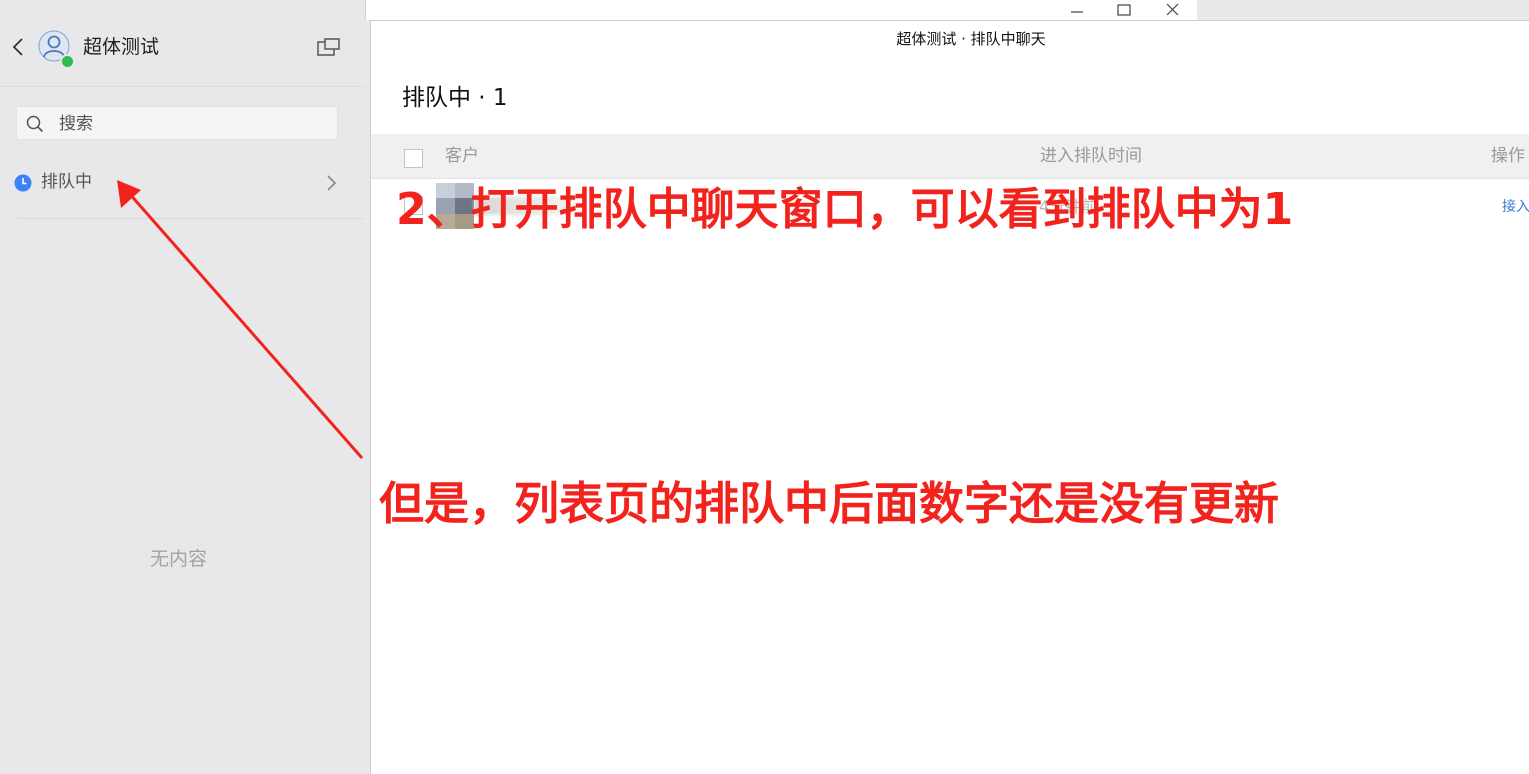 The height and width of the screenshot is (774, 1529). What do you see at coordinates (971, 39) in the screenshot?
I see `window-title: 超体测试 · 排队中聊天` at bounding box center [971, 39].